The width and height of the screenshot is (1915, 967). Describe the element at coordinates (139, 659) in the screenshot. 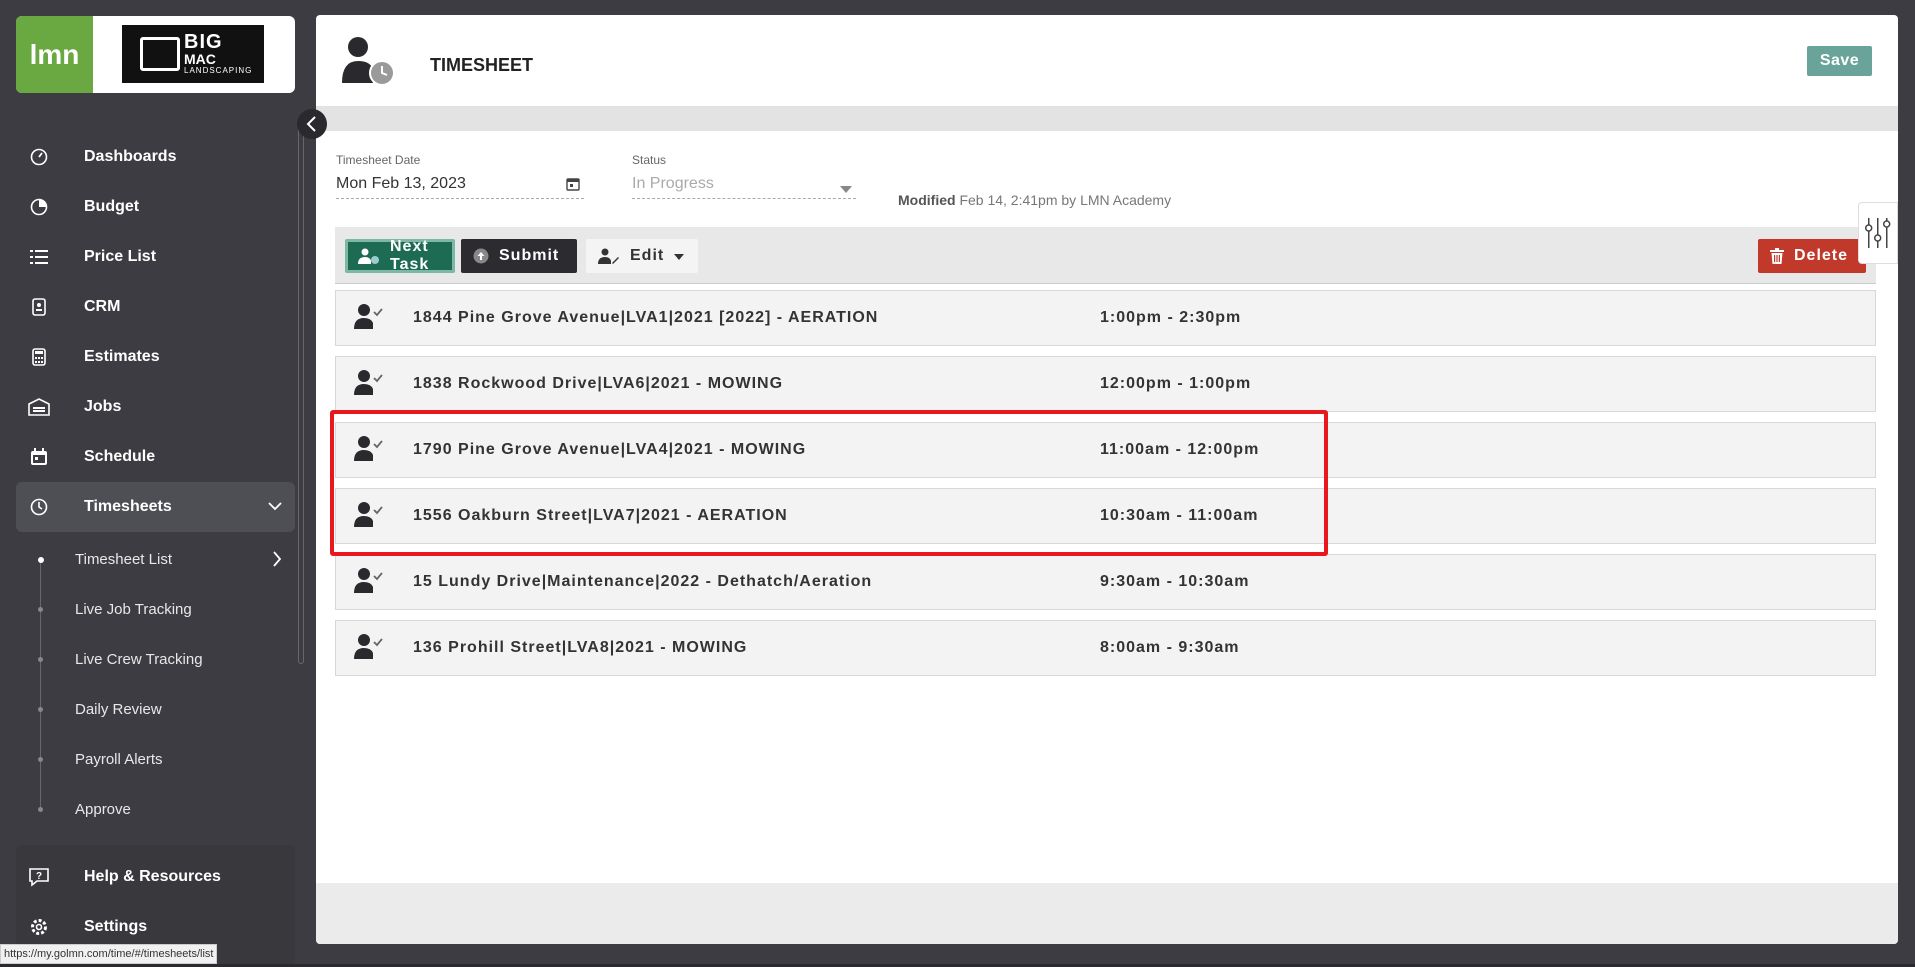

I see `sub-item-label: Live Crew Tracking` at that location.